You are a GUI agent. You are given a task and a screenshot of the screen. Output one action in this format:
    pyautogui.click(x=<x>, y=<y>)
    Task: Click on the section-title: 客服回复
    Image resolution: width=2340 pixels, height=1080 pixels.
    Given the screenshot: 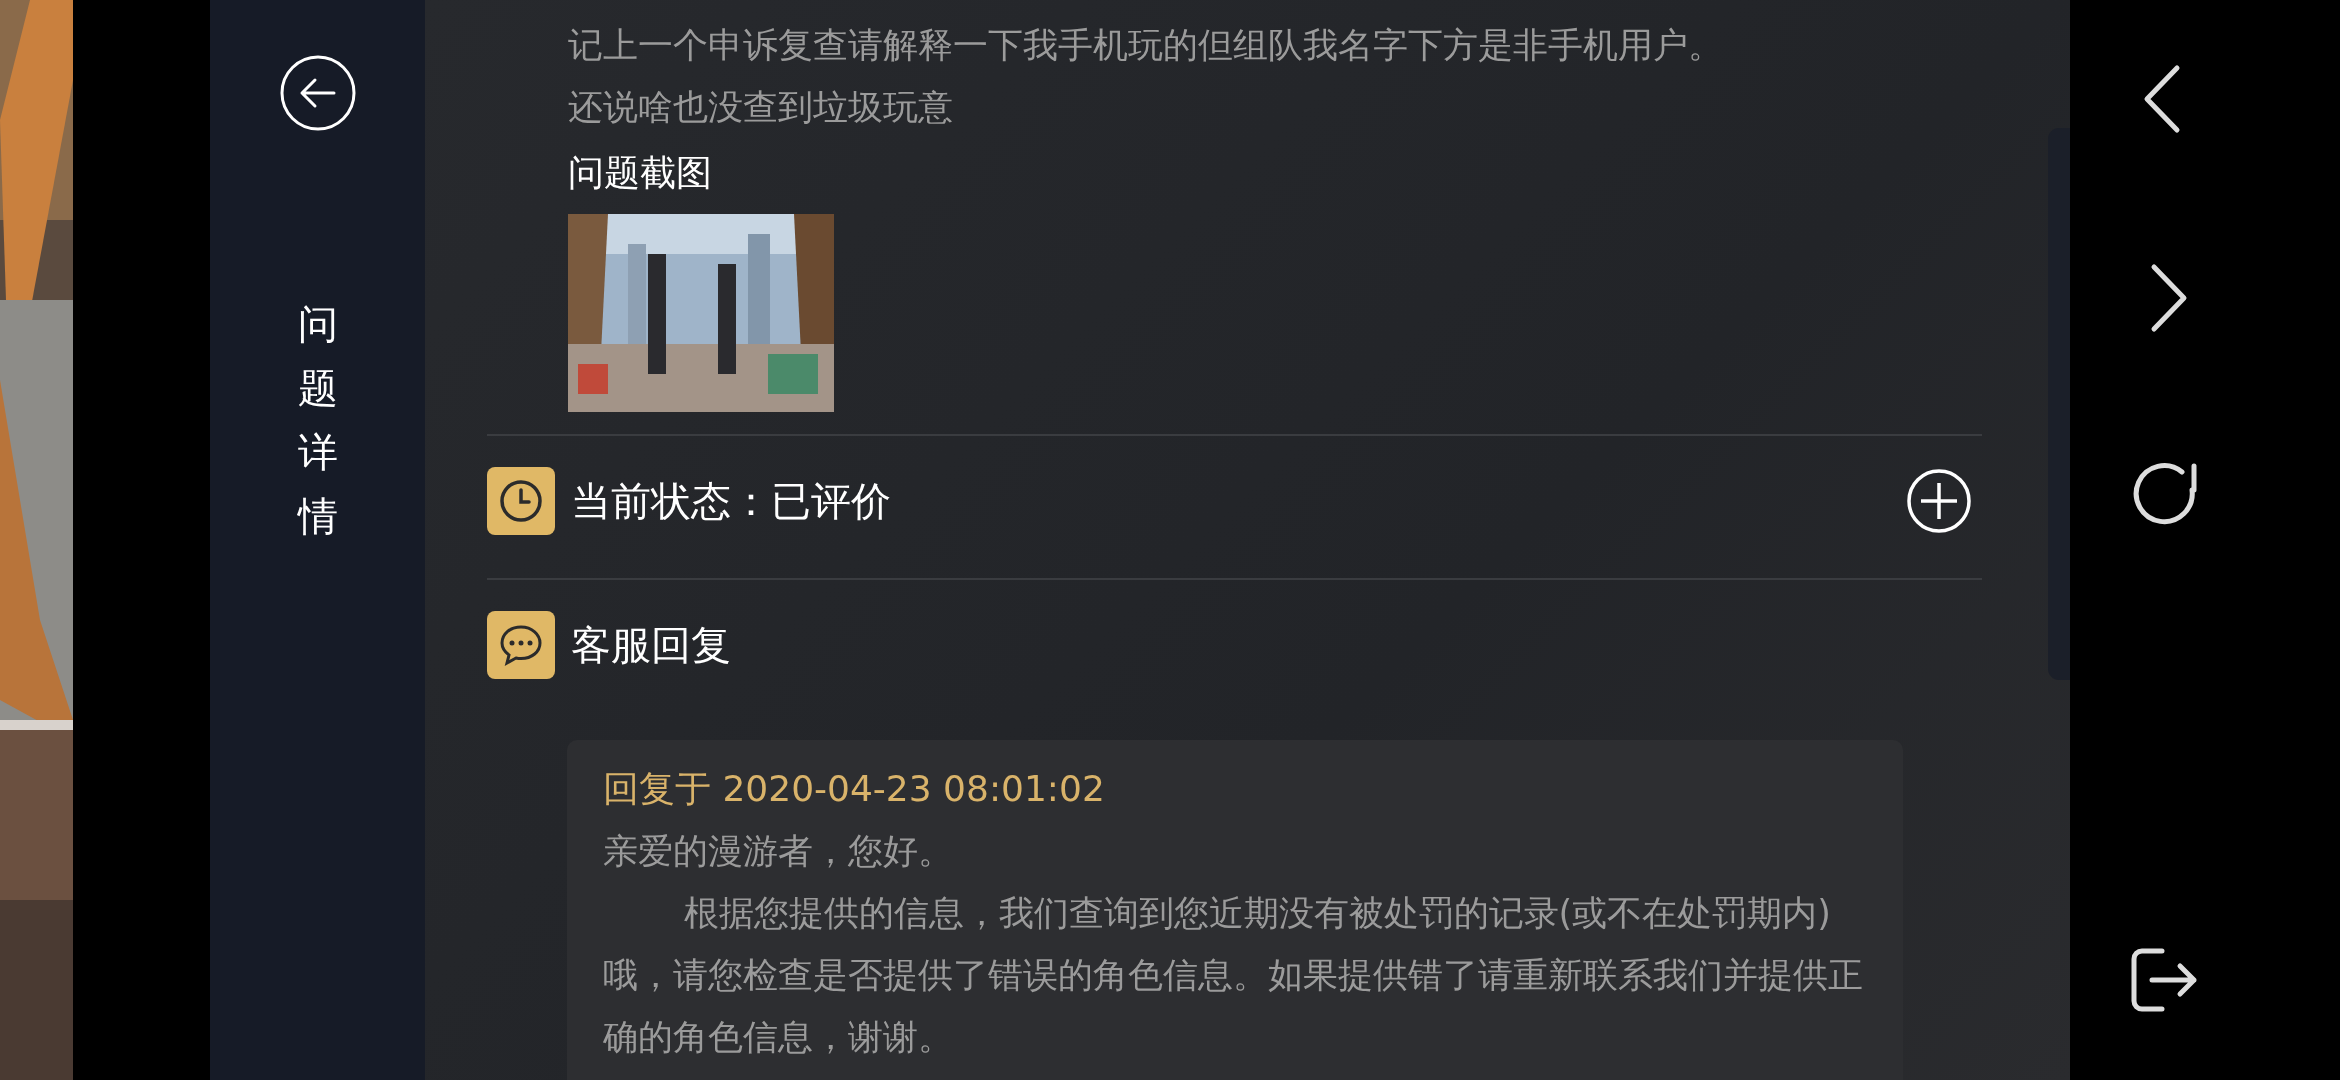 What is the action you would take?
    pyautogui.click(x=651, y=645)
    